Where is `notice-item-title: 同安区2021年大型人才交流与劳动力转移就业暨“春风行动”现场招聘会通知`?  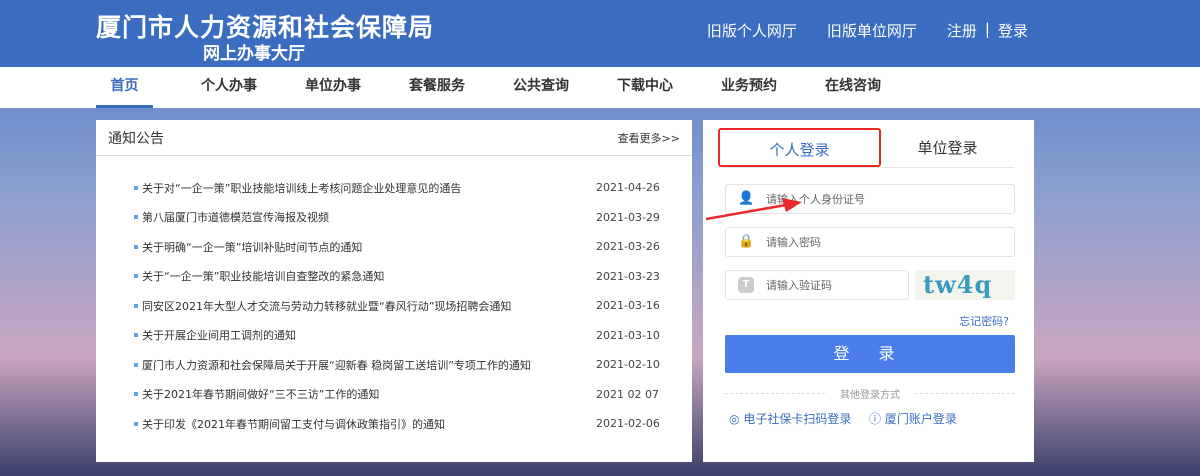 notice-item-title: 同安区2021年大型人才交流与劳动力转移就业暨“春风行动”现场招聘会通知 is located at coordinates (369, 306).